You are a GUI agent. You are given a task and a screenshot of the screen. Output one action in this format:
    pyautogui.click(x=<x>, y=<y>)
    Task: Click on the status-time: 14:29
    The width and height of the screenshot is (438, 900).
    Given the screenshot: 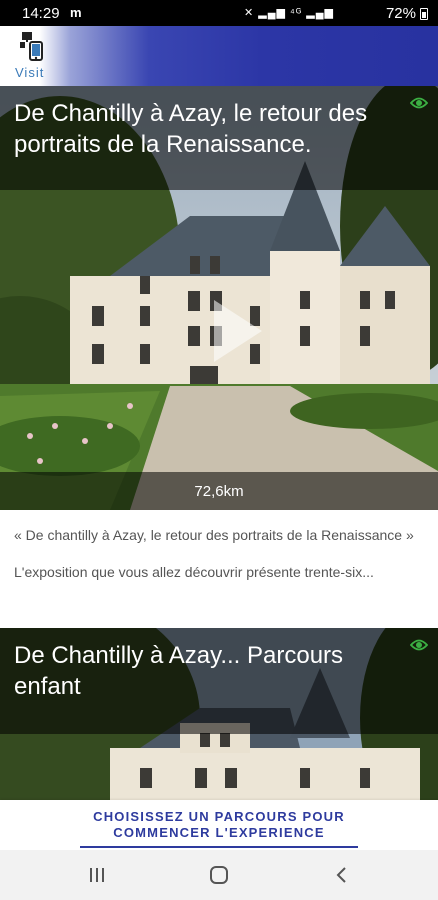 What is the action you would take?
    pyautogui.click(x=41, y=13)
    